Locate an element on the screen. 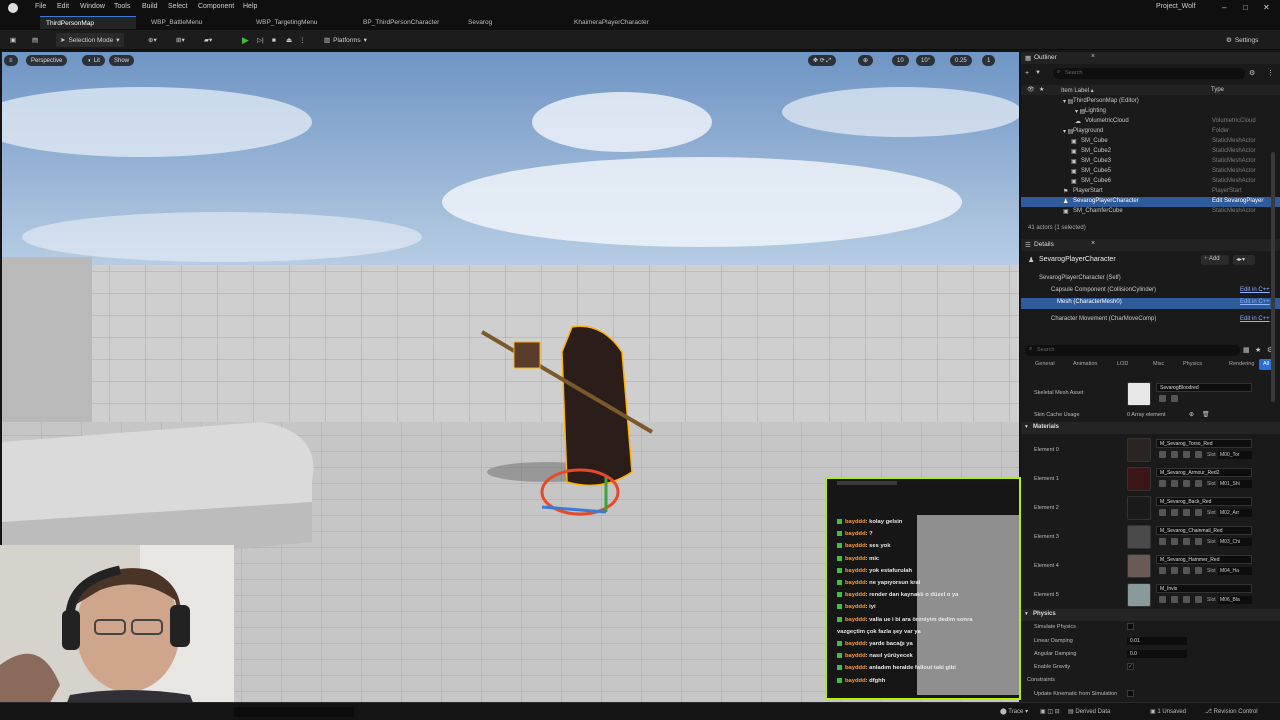  material-picker: M_Sevarog_Chainmail_Red is located at coordinates (1204, 530).